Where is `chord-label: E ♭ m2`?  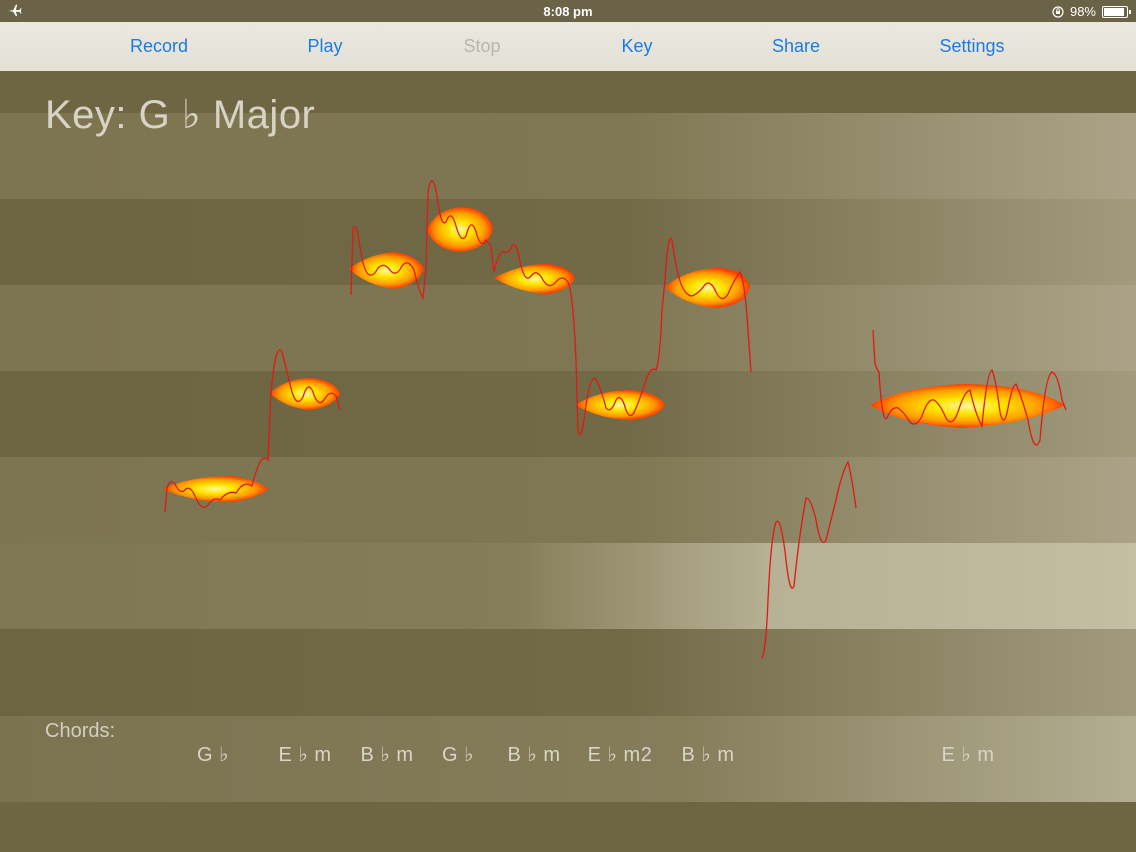
chord-label: E ♭ m2 is located at coordinates (620, 755).